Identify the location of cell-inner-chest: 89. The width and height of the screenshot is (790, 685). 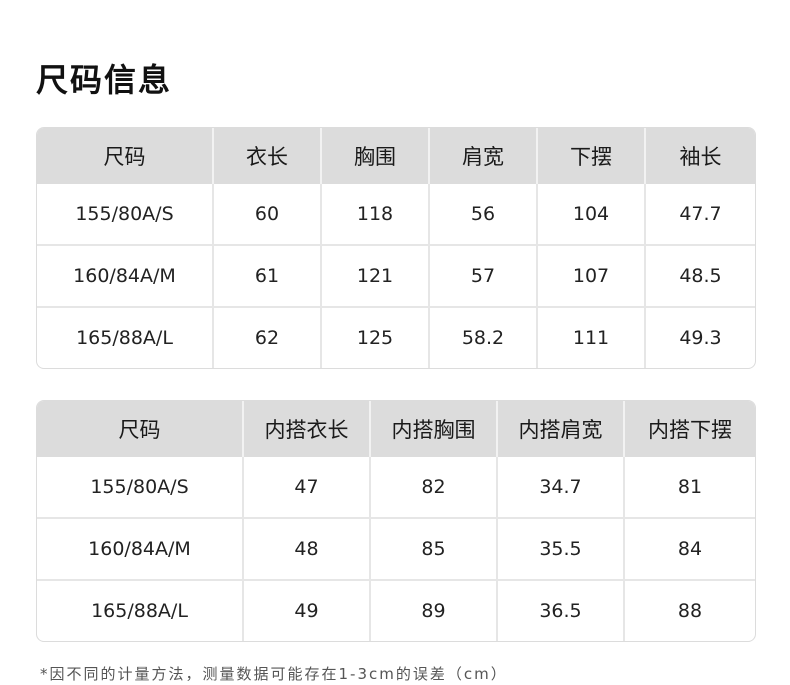
(434, 611).